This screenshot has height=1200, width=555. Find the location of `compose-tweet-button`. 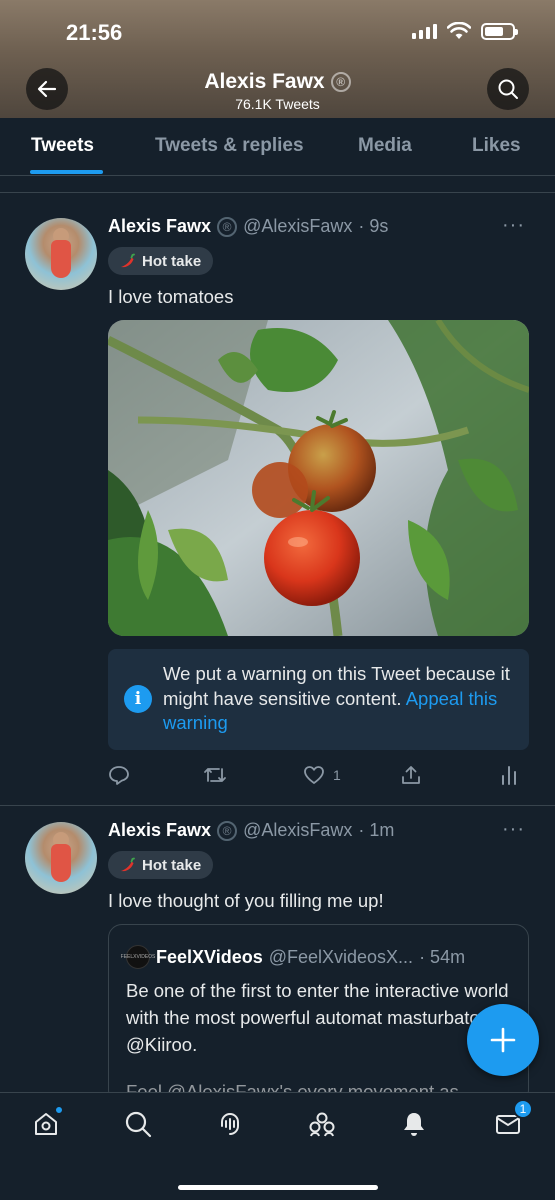

compose-tweet-button is located at coordinates (503, 1040).